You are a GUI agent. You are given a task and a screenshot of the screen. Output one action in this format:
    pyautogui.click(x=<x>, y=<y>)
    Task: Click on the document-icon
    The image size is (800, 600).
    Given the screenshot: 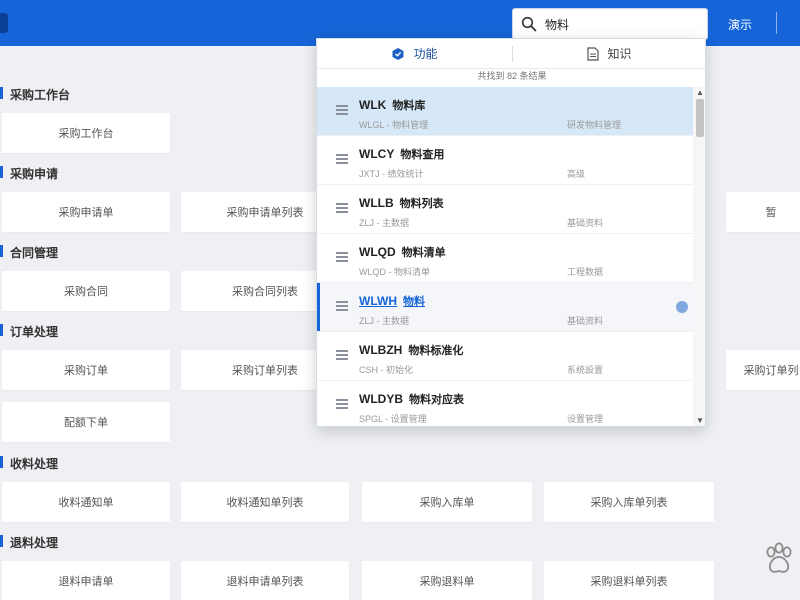 What is the action you would take?
    pyautogui.click(x=593, y=53)
    